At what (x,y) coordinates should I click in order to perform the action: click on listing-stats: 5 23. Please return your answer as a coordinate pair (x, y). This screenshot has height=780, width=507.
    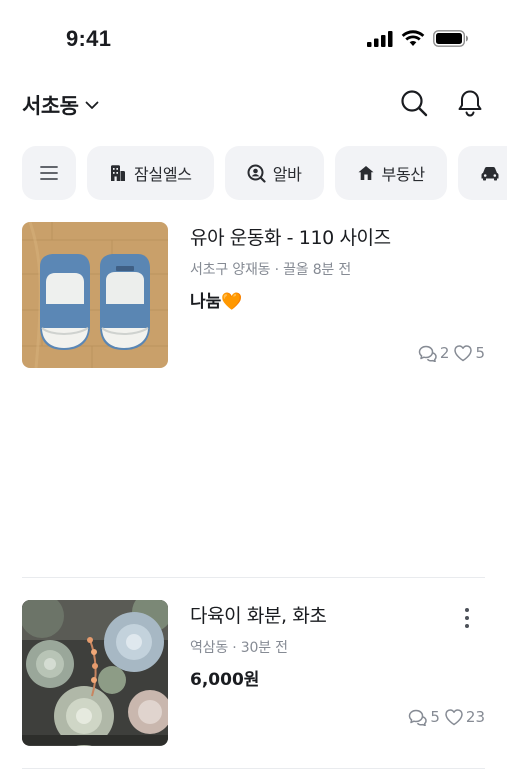
    Looking at the image, I should click on (446, 717).